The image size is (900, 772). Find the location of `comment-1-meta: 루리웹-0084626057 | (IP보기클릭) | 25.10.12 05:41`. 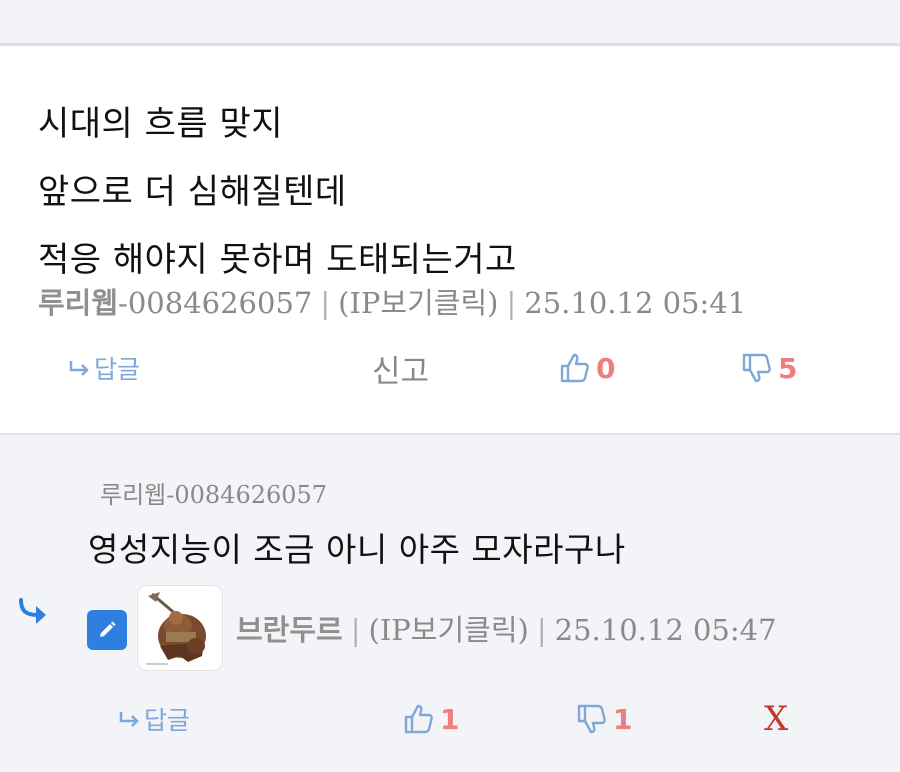

comment-1-meta: 루리웹-0084626057 | (IP보기클릭) | 25.10.12 05:41 is located at coordinates (392, 301).